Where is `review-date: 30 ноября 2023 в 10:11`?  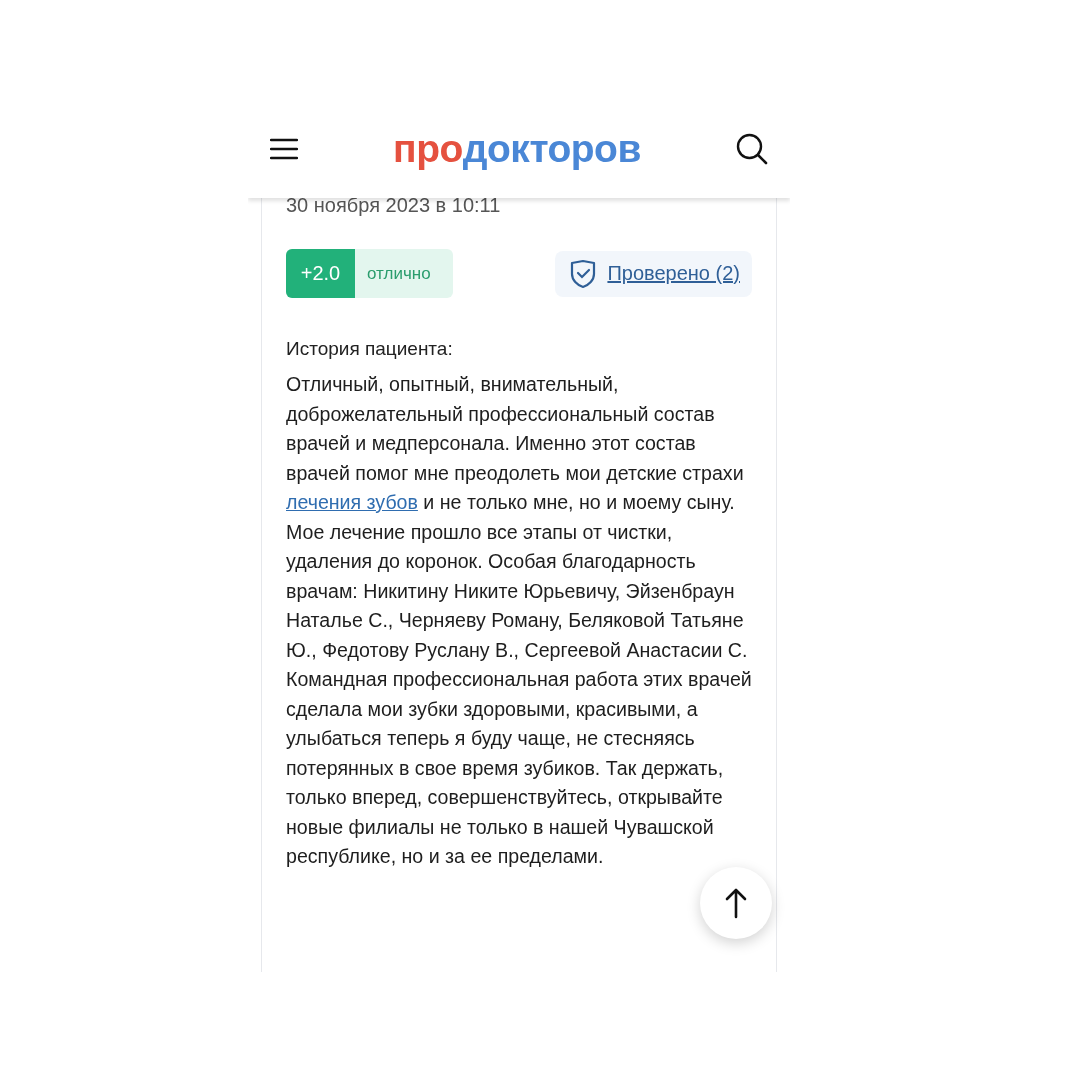 review-date: 30 ноября 2023 в 10:11 is located at coordinates (393, 205).